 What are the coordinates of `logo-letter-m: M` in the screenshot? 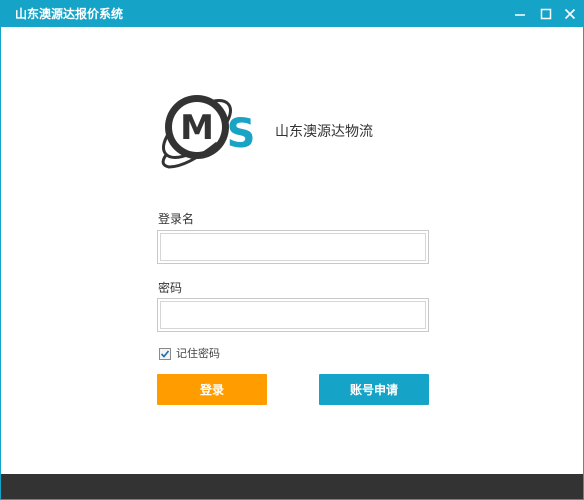 It's located at (197, 128).